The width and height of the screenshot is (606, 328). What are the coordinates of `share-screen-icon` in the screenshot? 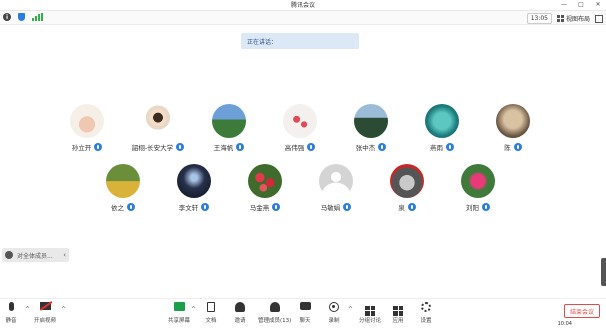 It's located at (179, 306).